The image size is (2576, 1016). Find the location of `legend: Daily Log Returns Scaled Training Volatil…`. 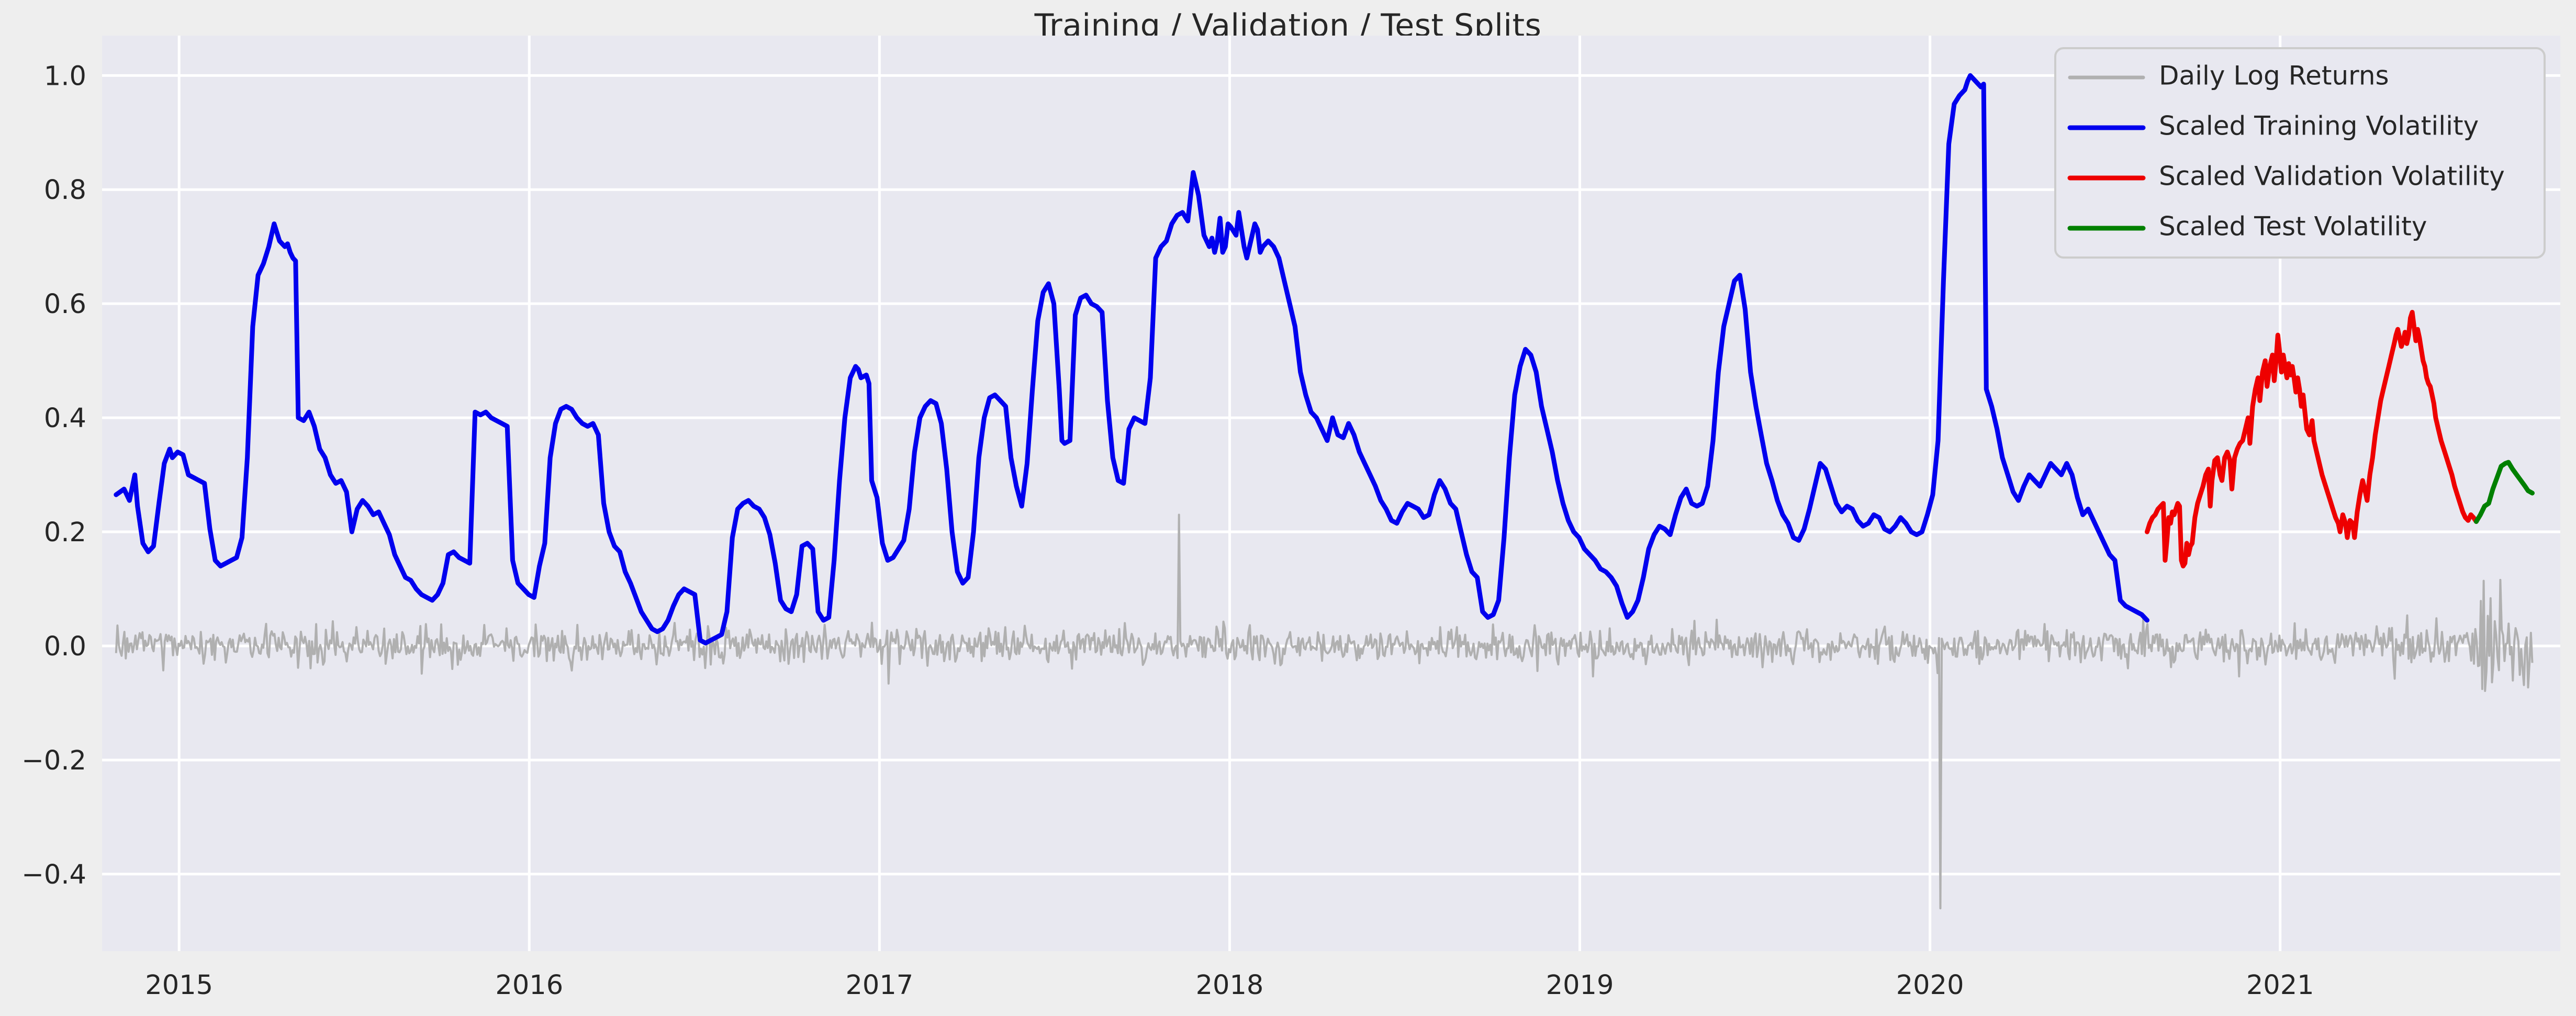

legend: Daily Log Returns Scaled Training Volatil… is located at coordinates (2300, 153).